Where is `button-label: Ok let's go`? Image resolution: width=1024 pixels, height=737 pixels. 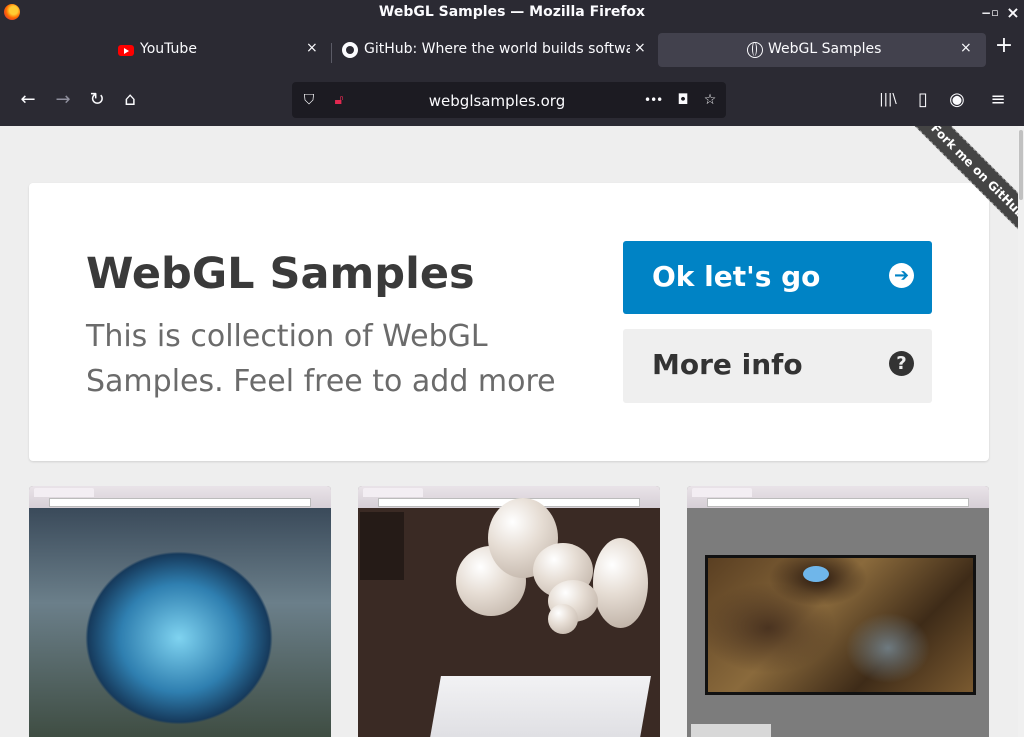 button-label: Ok let's go is located at coordinates (736, 276).